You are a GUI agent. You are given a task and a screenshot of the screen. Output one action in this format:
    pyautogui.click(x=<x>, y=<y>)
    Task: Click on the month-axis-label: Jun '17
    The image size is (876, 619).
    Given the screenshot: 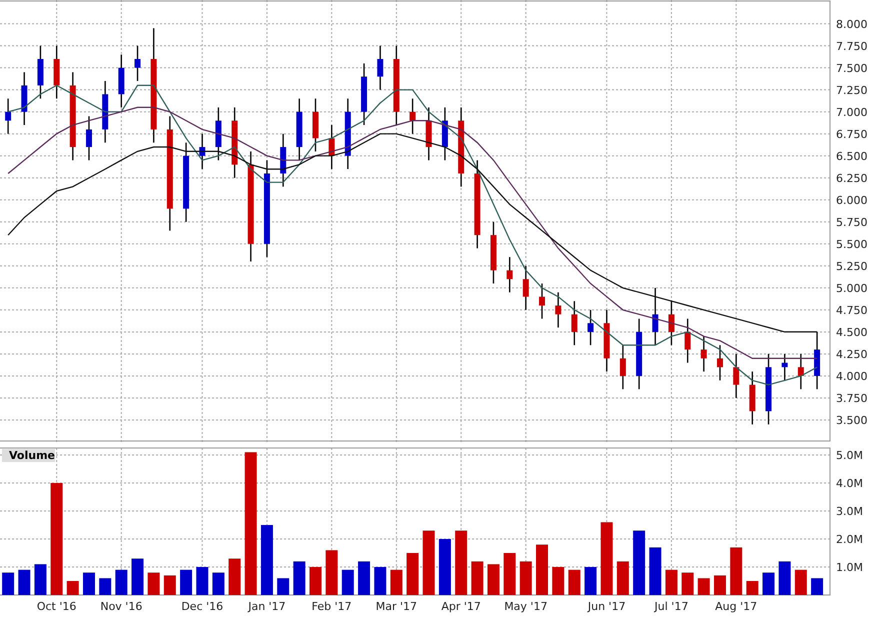 What is the action you would take?
    pyautogui.click(x=607, y=606)
    